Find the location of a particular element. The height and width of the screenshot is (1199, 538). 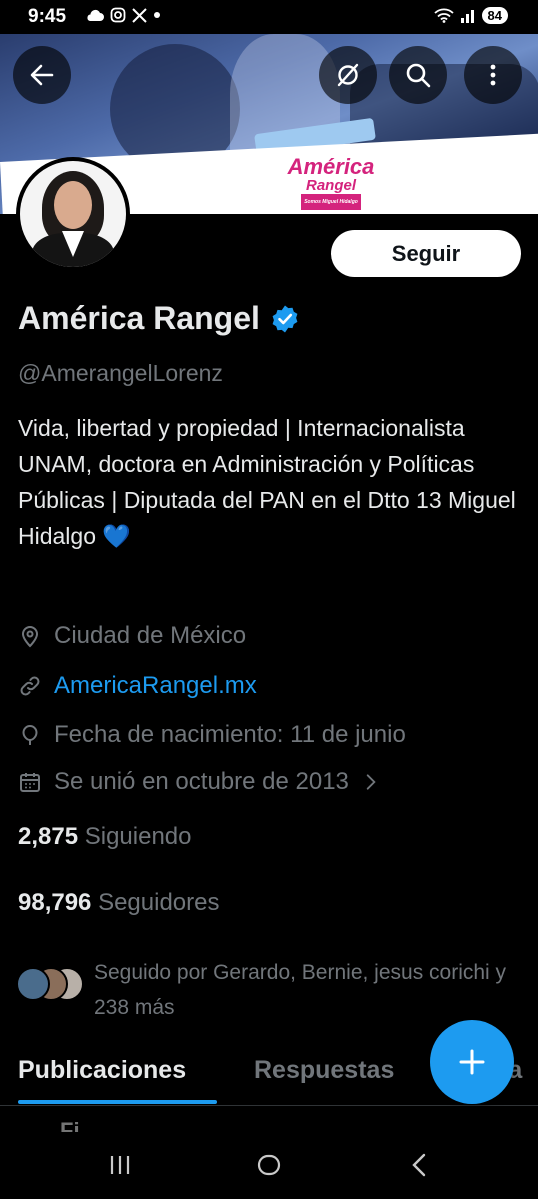

following-count: 2,875 is located at coordinates (48, 836).